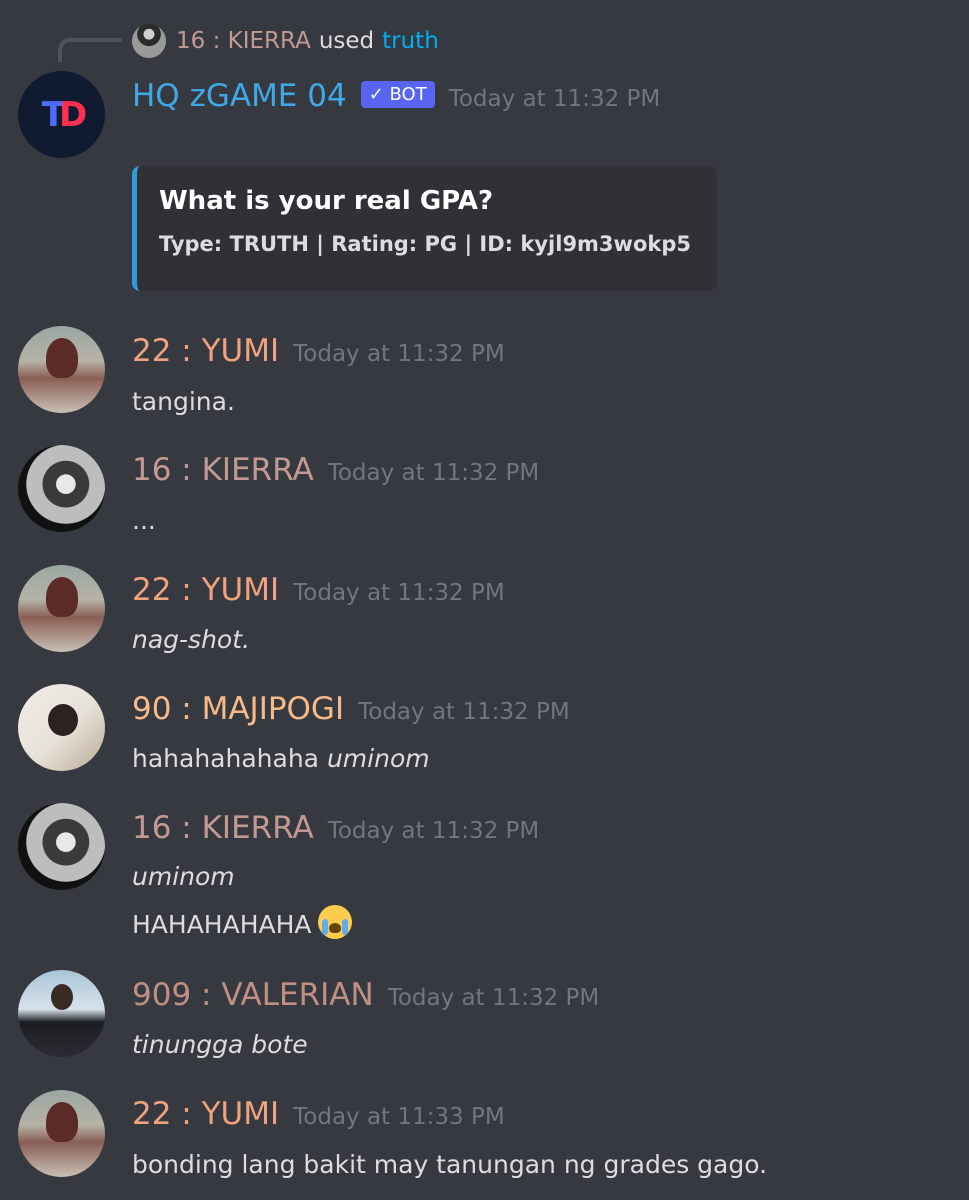 The height and width of the screenshot is (1200, 969). Describe the element at coordinates (183, 401) in the screenshot. I see `message-text: tangina.` at that location.